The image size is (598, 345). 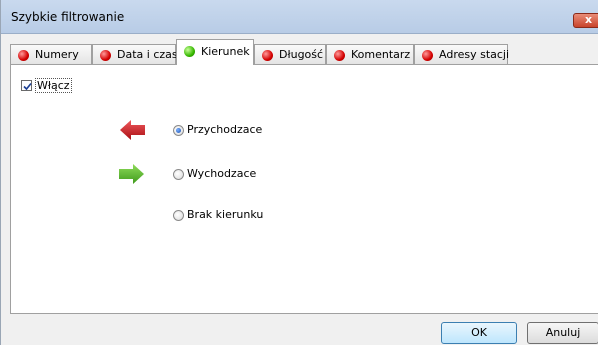 I want to click on tab-label: Data i czas, so click(x=147, y=54).